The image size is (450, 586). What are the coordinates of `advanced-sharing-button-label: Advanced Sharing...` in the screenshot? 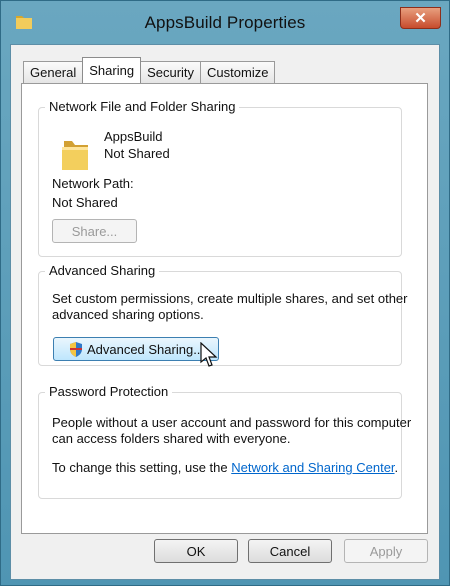 It's located at (145, 349).